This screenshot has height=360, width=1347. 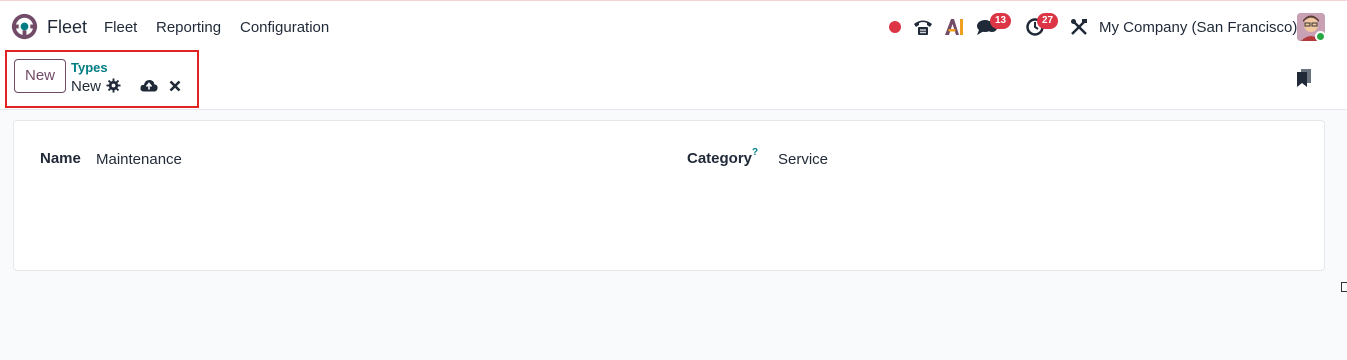 I want to click on name-label: Name, so click(x=60, y=158).